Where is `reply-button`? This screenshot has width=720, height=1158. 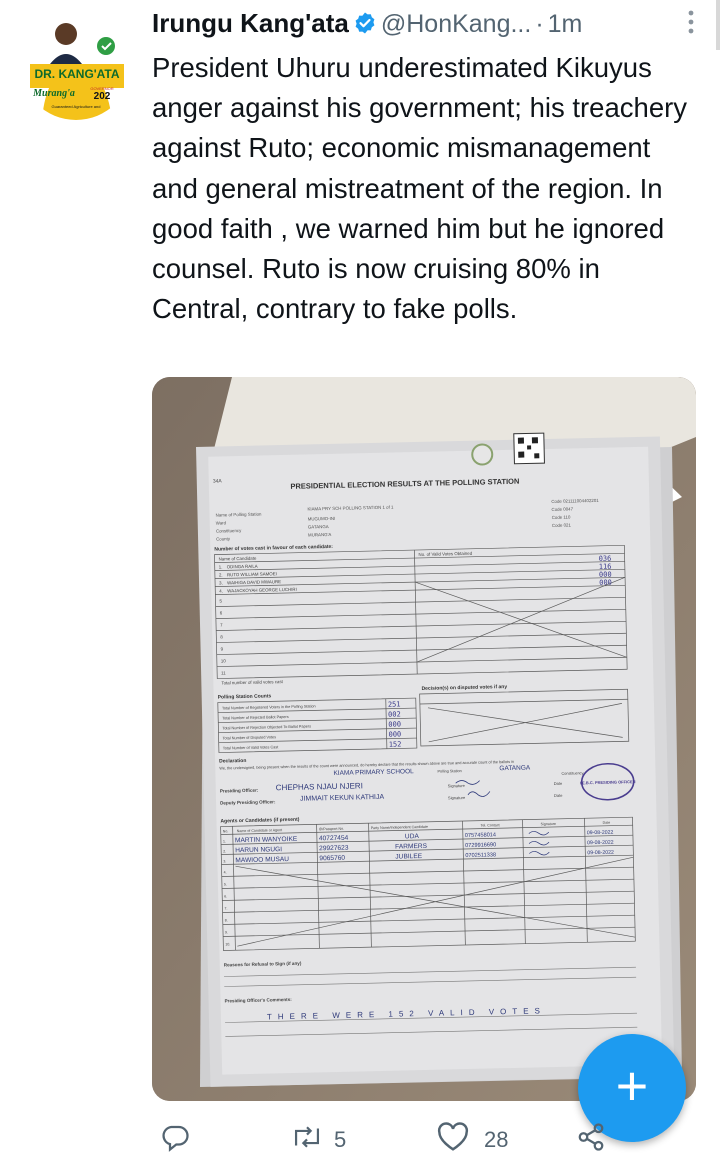
reply-button is located at coordinates (175, 1140).